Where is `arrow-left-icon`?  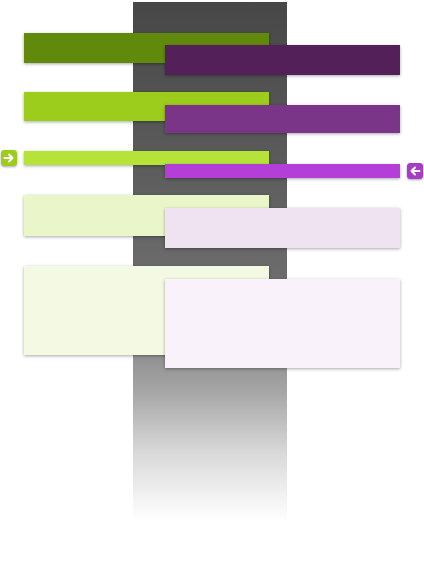 arrow-left-icon is located at coordinates (415, 171).